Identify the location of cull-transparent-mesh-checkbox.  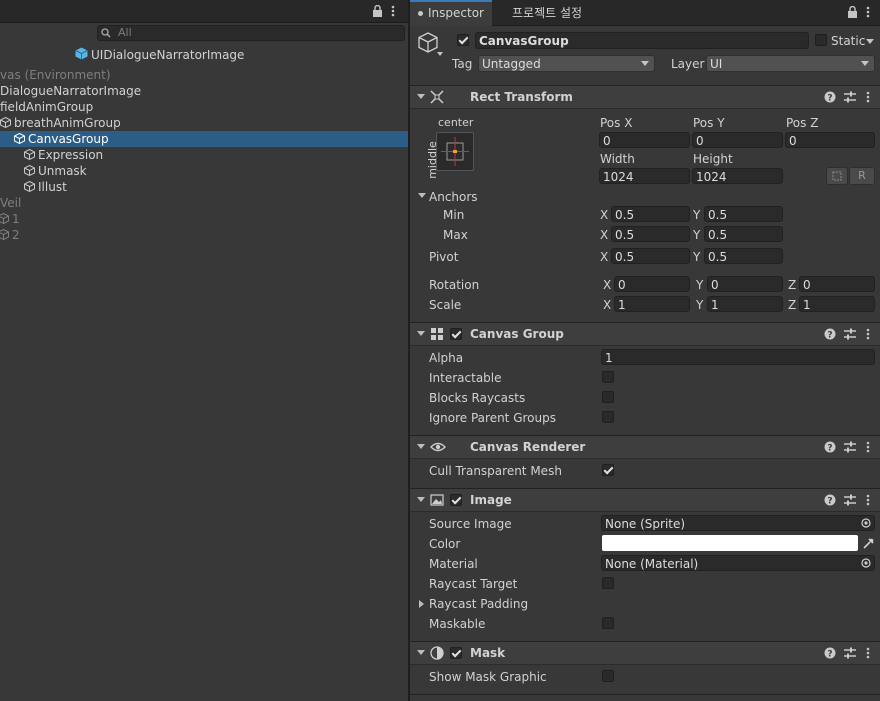
(608, 470).